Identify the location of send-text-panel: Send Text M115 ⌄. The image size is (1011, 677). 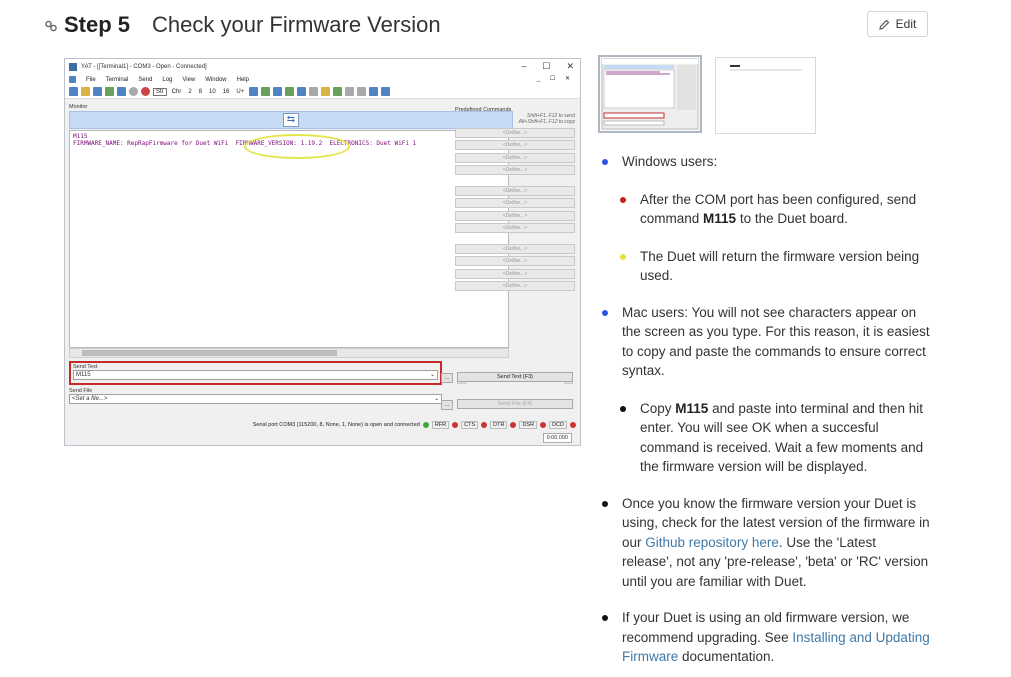
(255, 373).